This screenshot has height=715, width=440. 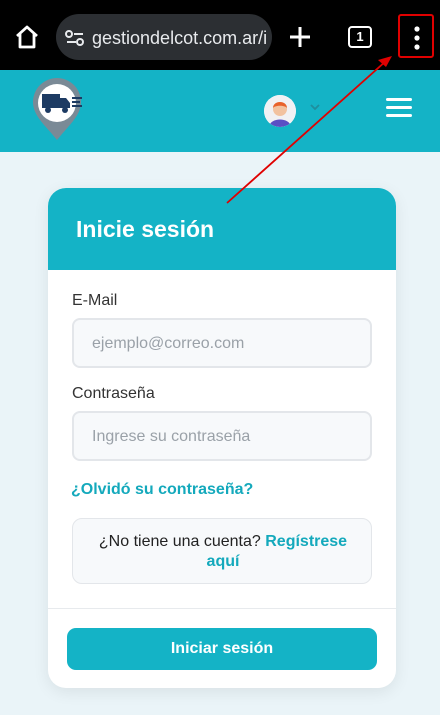 What do you see at coordinates (222, 608) in the screenshot?
I see `divider` at bounding box center [222, 608].